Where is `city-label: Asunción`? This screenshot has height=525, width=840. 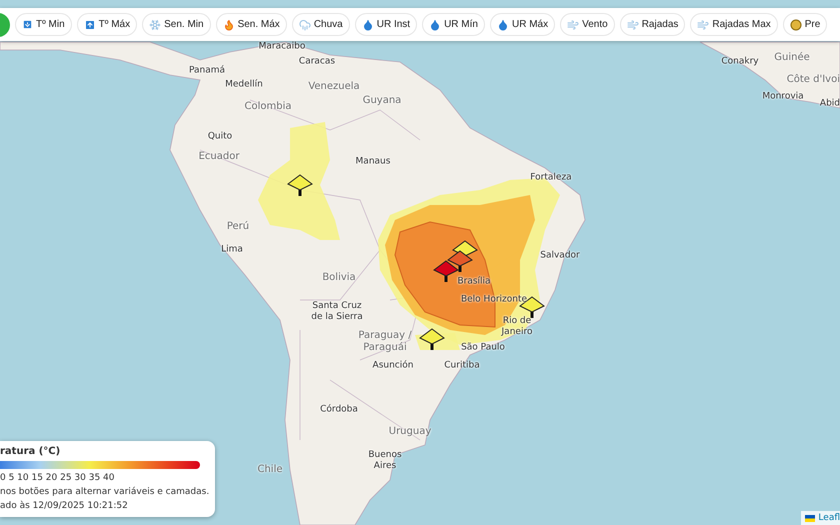
city-label: Asunción is located at coordinates (393, 366).